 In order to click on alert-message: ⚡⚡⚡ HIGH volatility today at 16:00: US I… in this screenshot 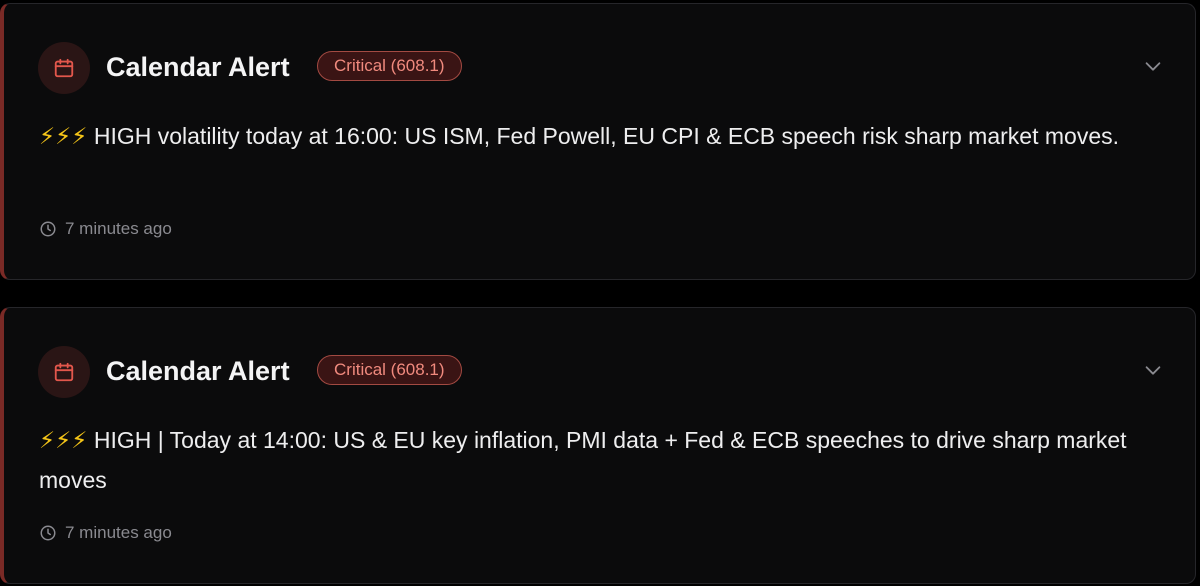, I will do `click(594, 136)`.